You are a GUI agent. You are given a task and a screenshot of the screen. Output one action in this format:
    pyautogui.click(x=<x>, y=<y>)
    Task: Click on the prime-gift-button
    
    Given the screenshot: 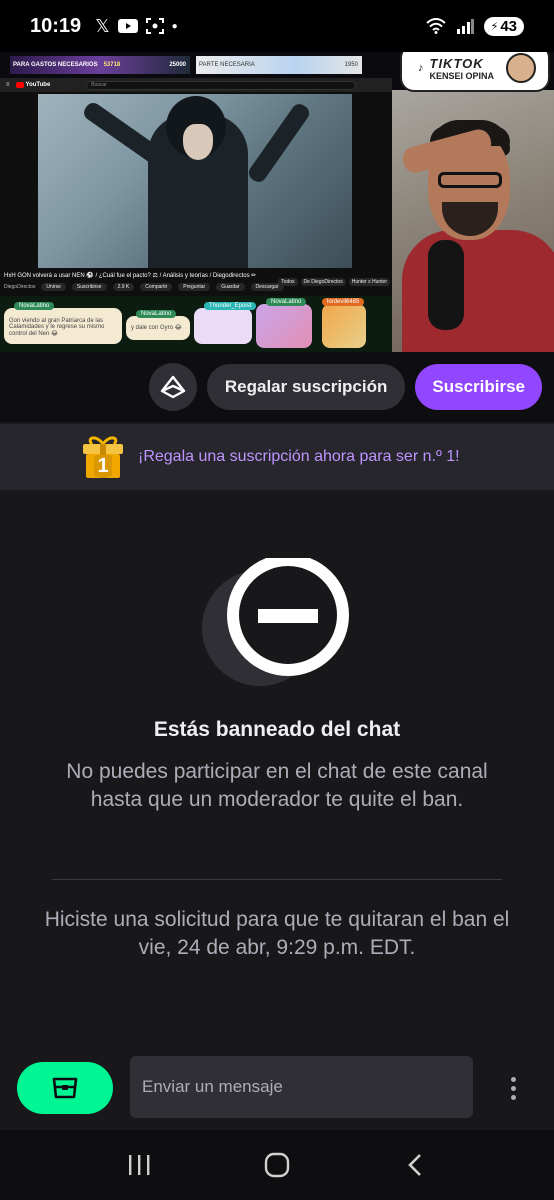 What is the action you would take?
    pyautogui.click(x=172, y=387)
    